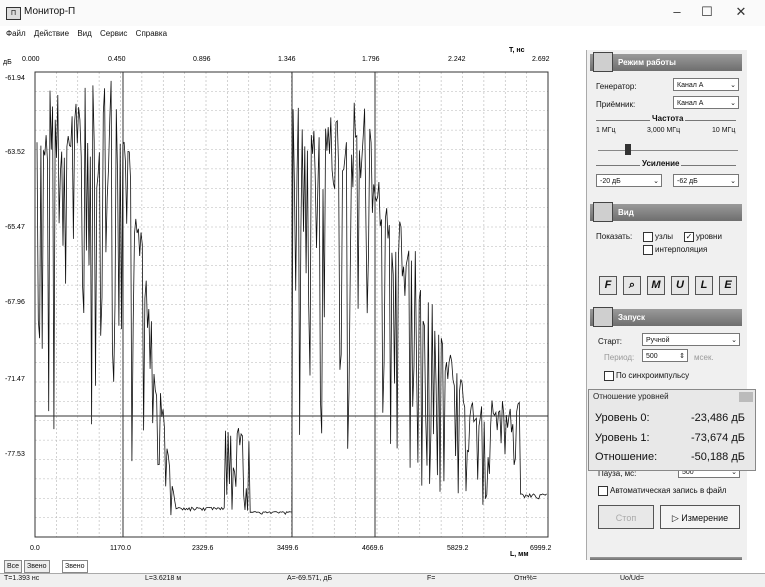 The height and width of the screenshot is (587, 765). Describe the element at coordinates (664, 130) in the screenshot. I see `frequency-value: 3,000 МГц` at that location.